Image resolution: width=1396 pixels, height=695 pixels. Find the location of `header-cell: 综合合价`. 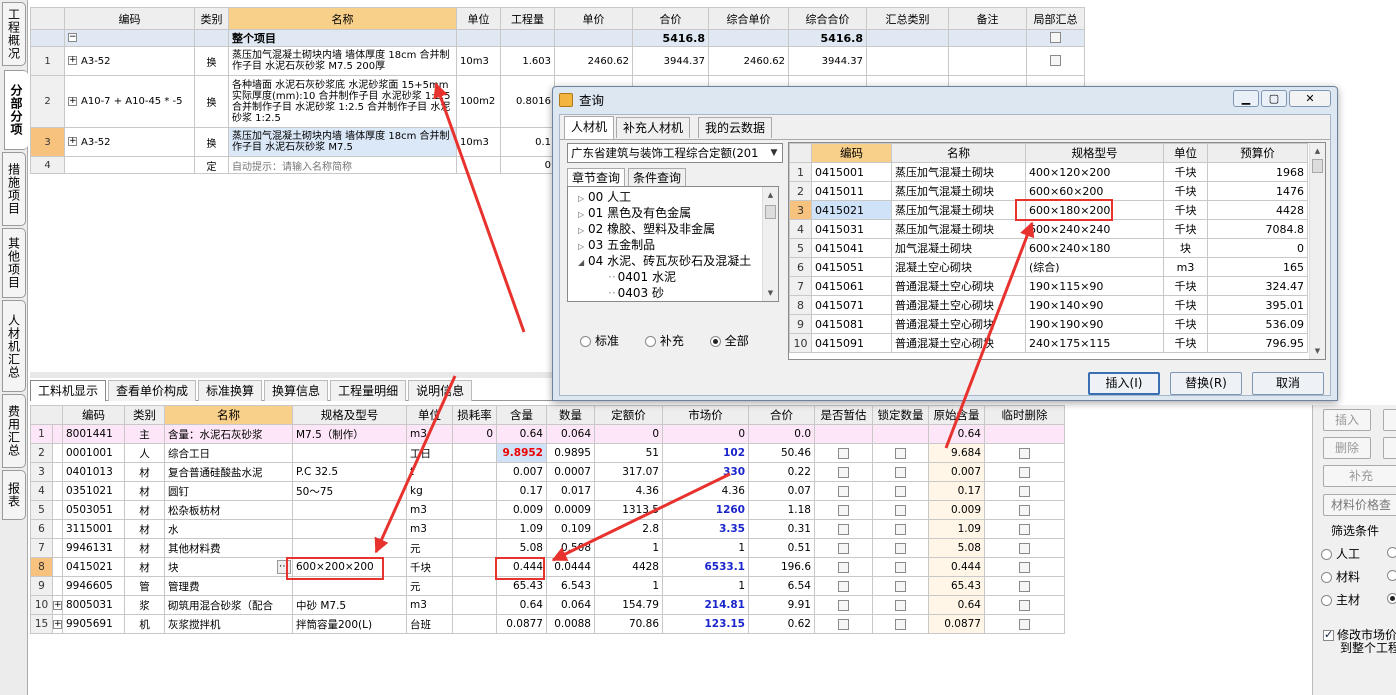

header-cell: 综合合价 is located at coordinates (827, 18).